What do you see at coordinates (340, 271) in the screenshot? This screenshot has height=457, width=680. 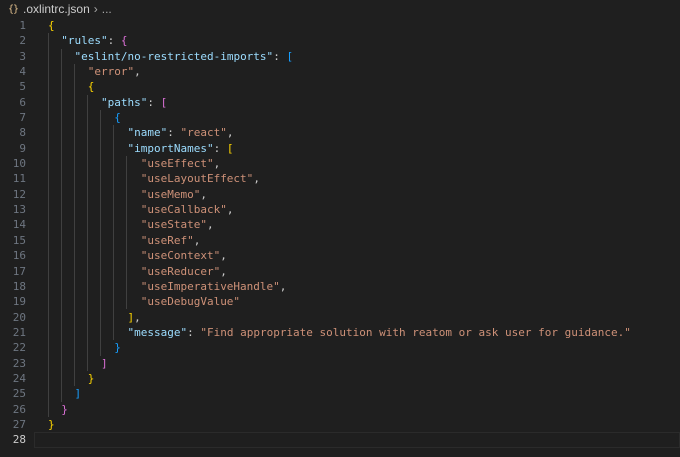 I see `code-line: 17 "useReducer",` at bounding box center [340, 271].